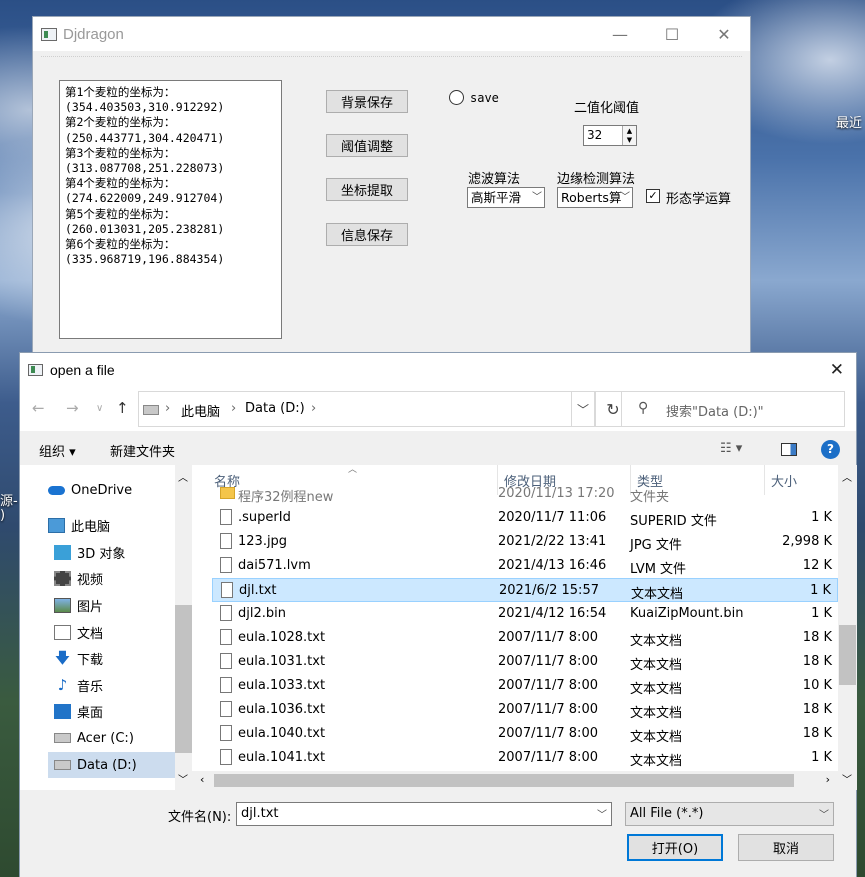  What do you see at coordinates (367, 234) in the screenshot?
I see `info-save-button: 信息保存` at bounding box center [367, 234].